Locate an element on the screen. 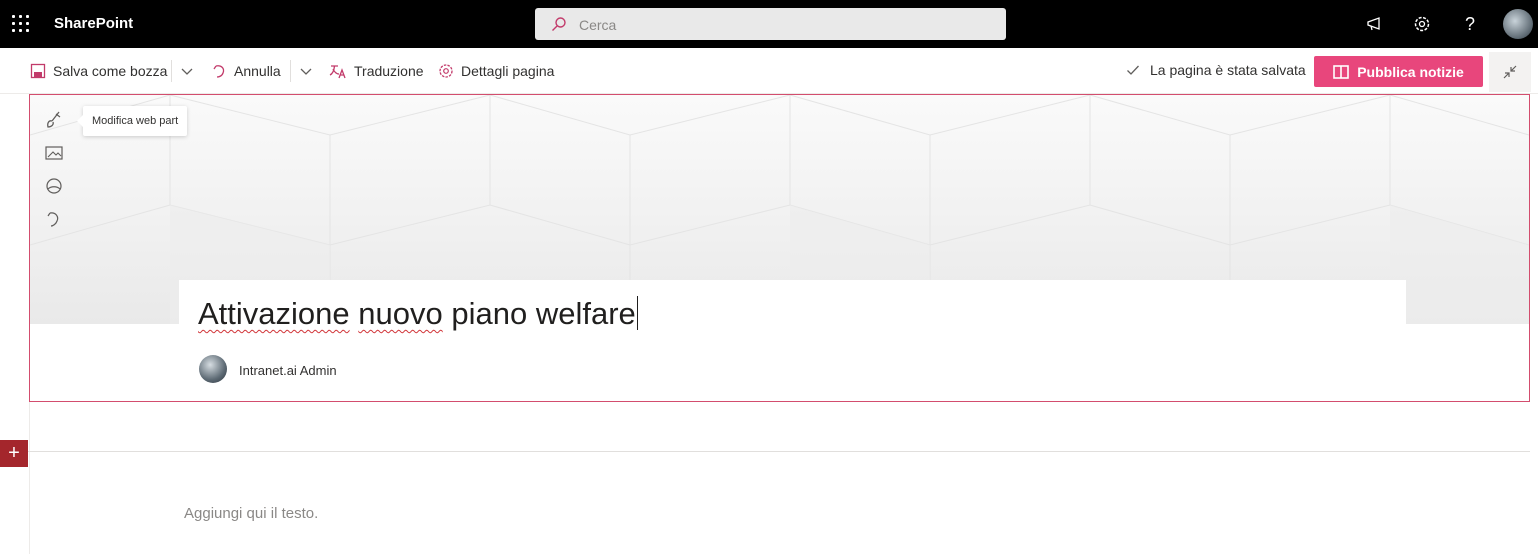 This screenshot has height=554, width=1538. focal-point-button is located at coordinates (54, 186).